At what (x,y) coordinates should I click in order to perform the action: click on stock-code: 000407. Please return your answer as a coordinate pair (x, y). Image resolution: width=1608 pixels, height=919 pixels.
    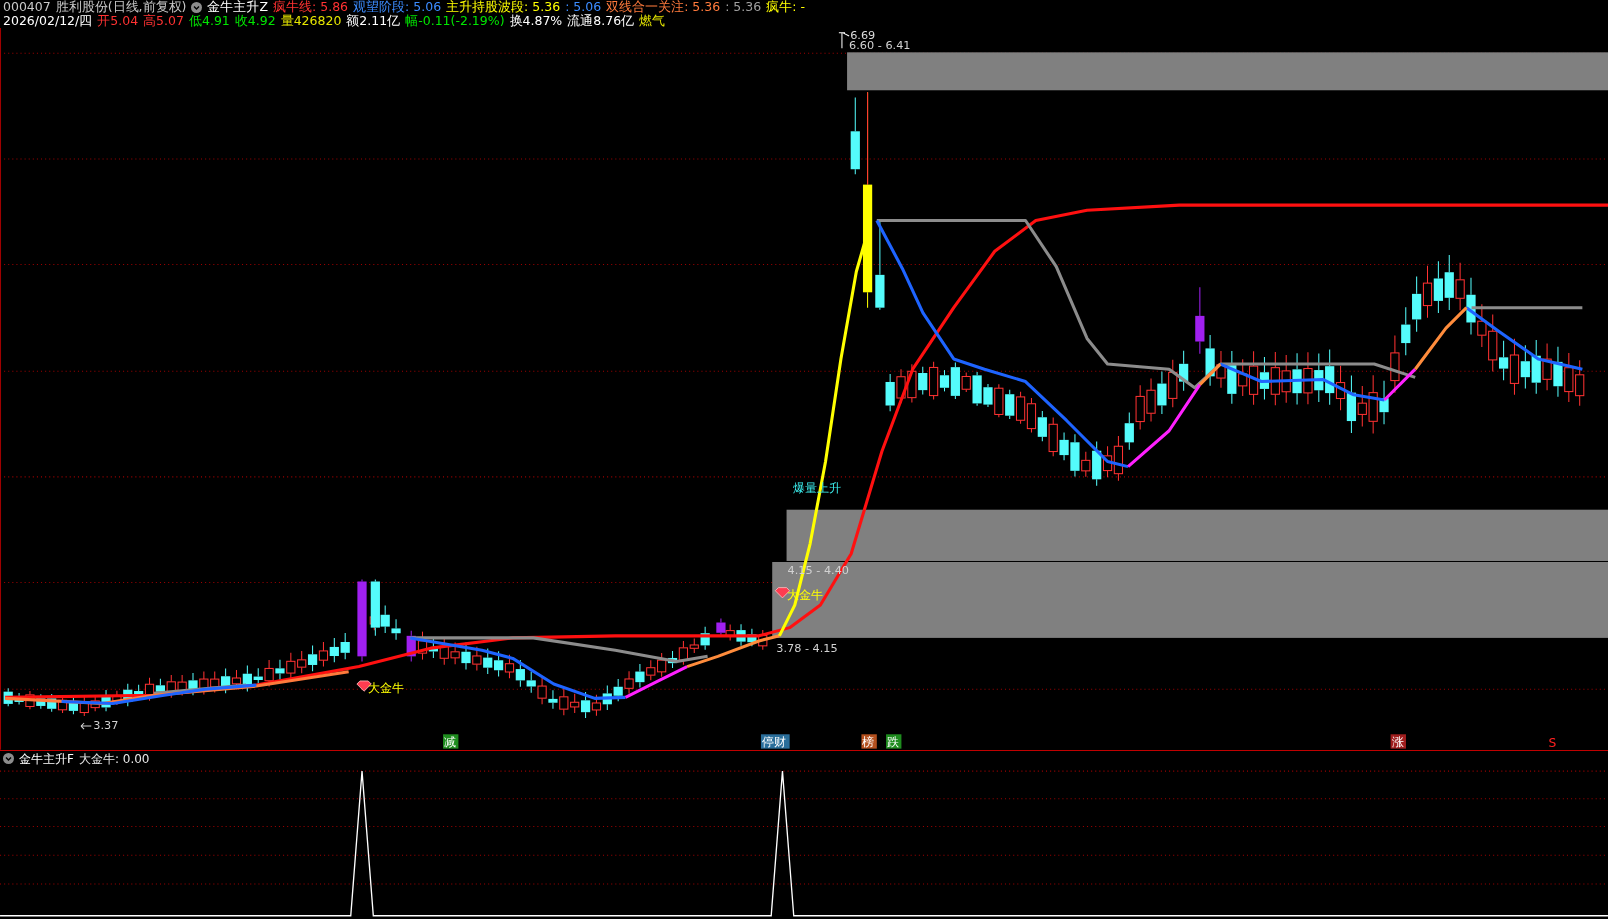
    Looking at the image, I should click on (27, 7).